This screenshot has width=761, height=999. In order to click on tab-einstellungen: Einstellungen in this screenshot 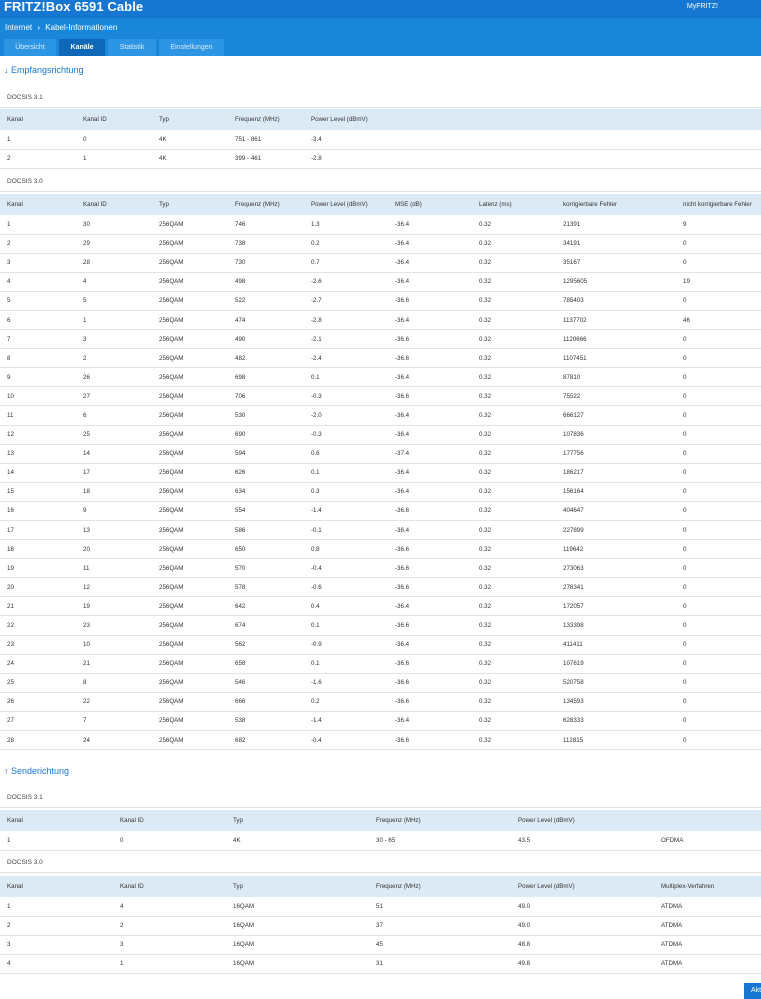, I will do `click(191, 47)`.